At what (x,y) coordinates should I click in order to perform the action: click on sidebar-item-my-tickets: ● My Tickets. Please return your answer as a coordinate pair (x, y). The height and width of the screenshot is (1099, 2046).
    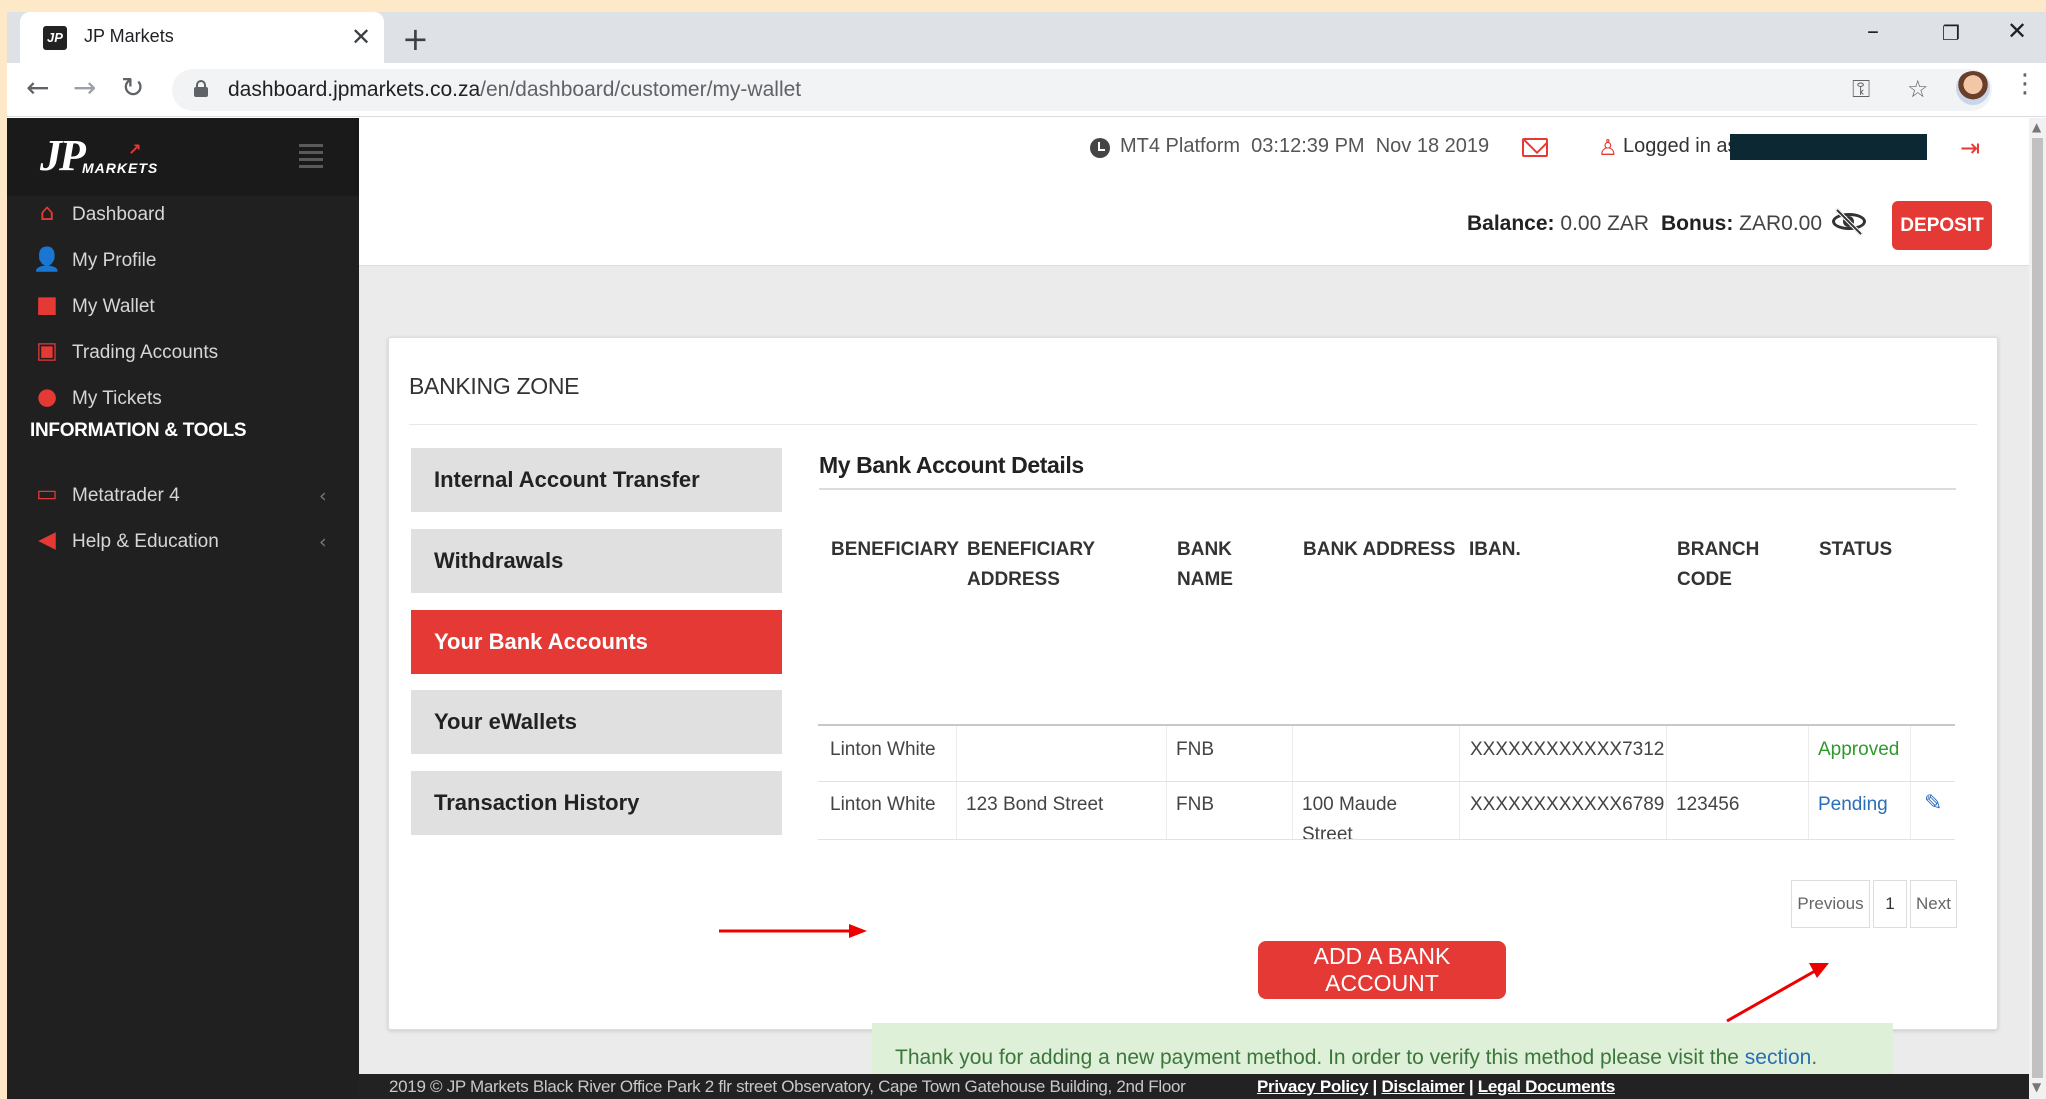
    Looking at the image, I should click on (183, 400).